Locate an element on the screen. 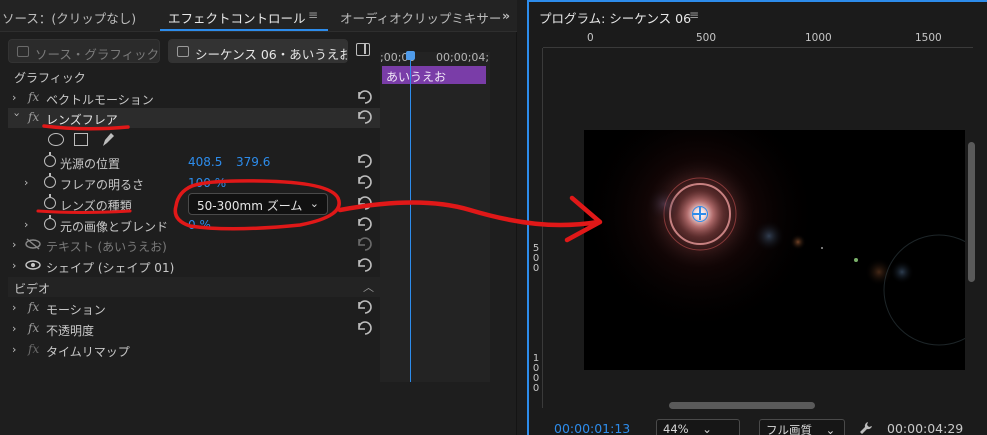 The height and width of the screenshot is (435, 987). clip-bar: あいうえお is located at coordinates (434, 75).